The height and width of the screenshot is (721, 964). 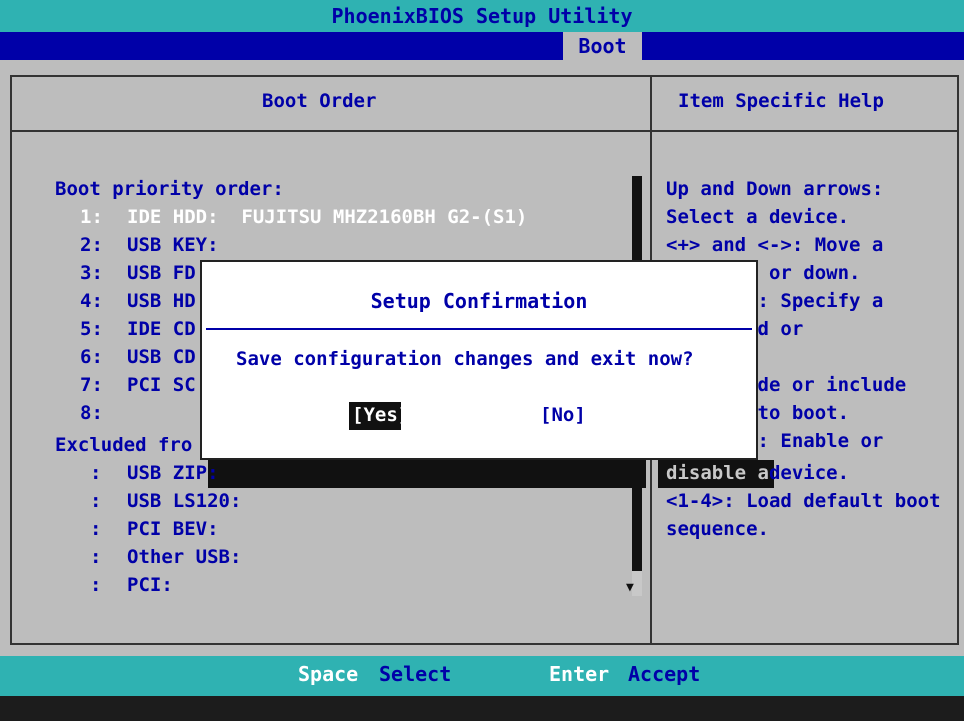 I want to click on app-title: PhoenixBIOS Setup Utility, so click(x=482, y=16).